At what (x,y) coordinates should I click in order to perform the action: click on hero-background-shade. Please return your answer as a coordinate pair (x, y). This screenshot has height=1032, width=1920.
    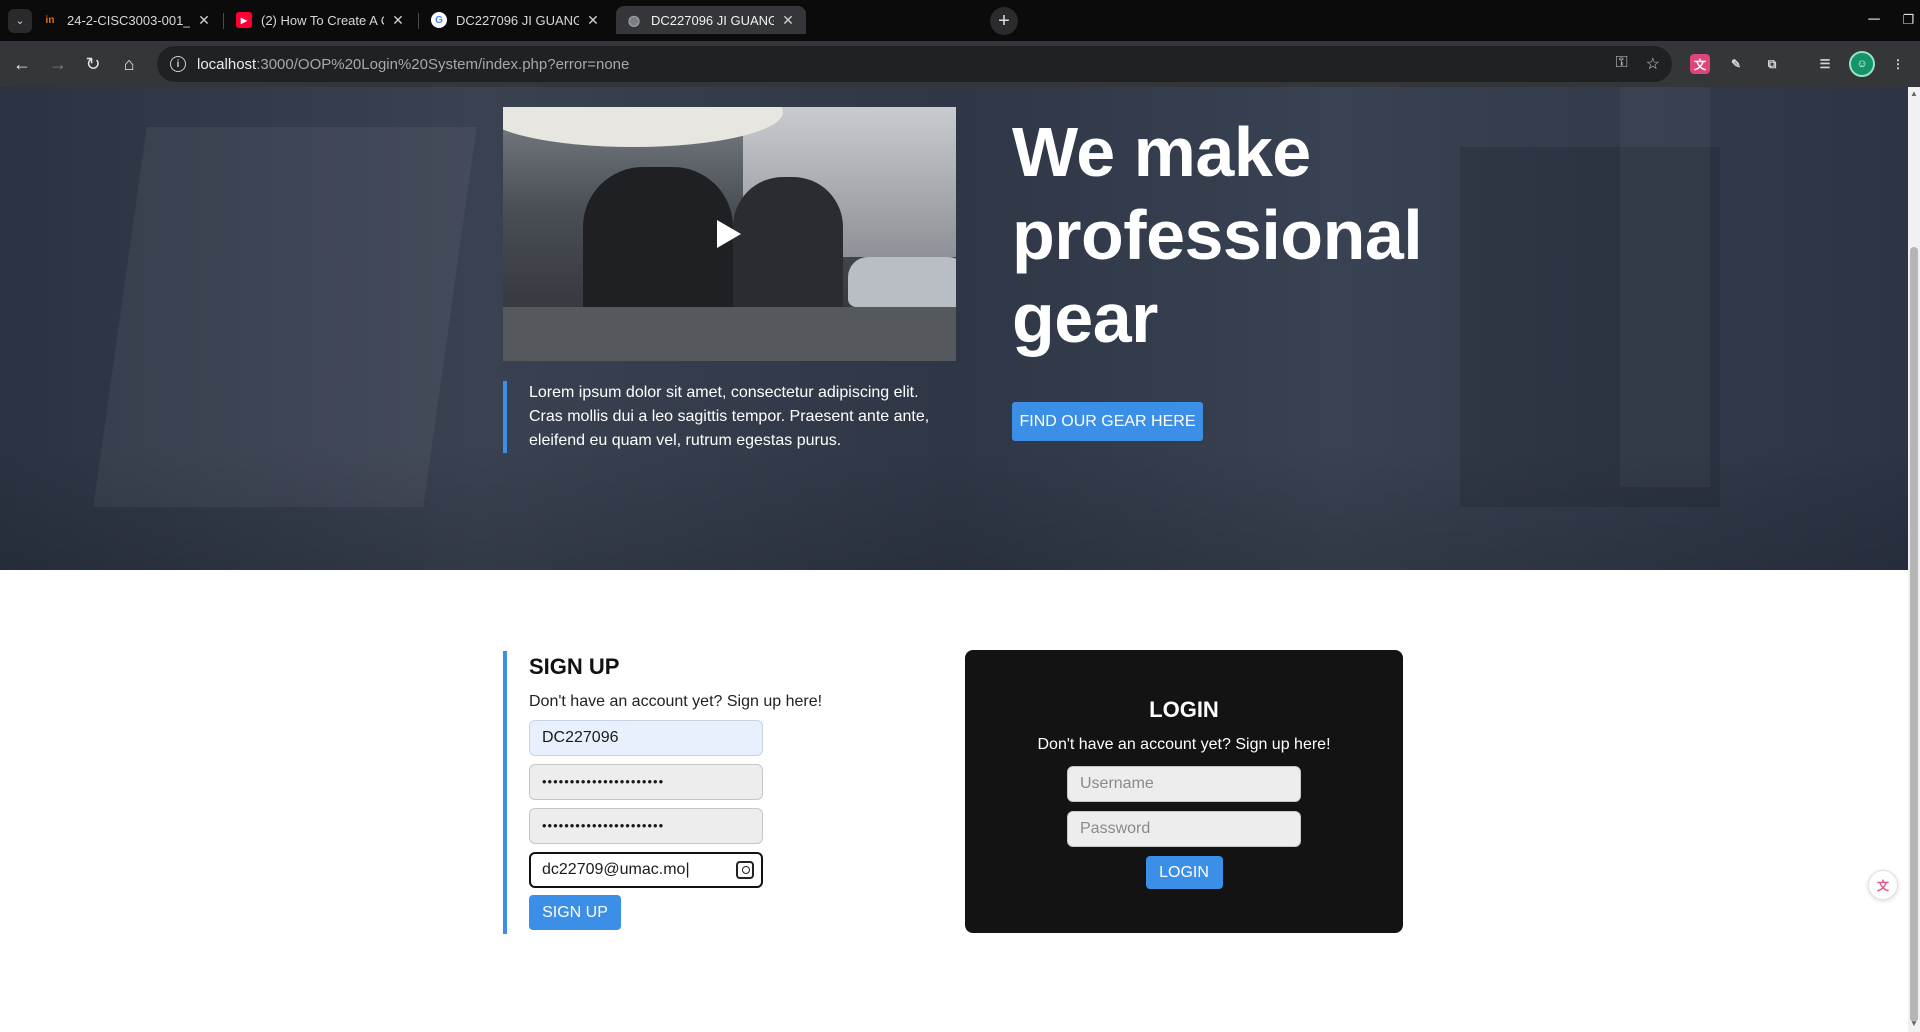
    Looking at the image, I should click on (954, 508).